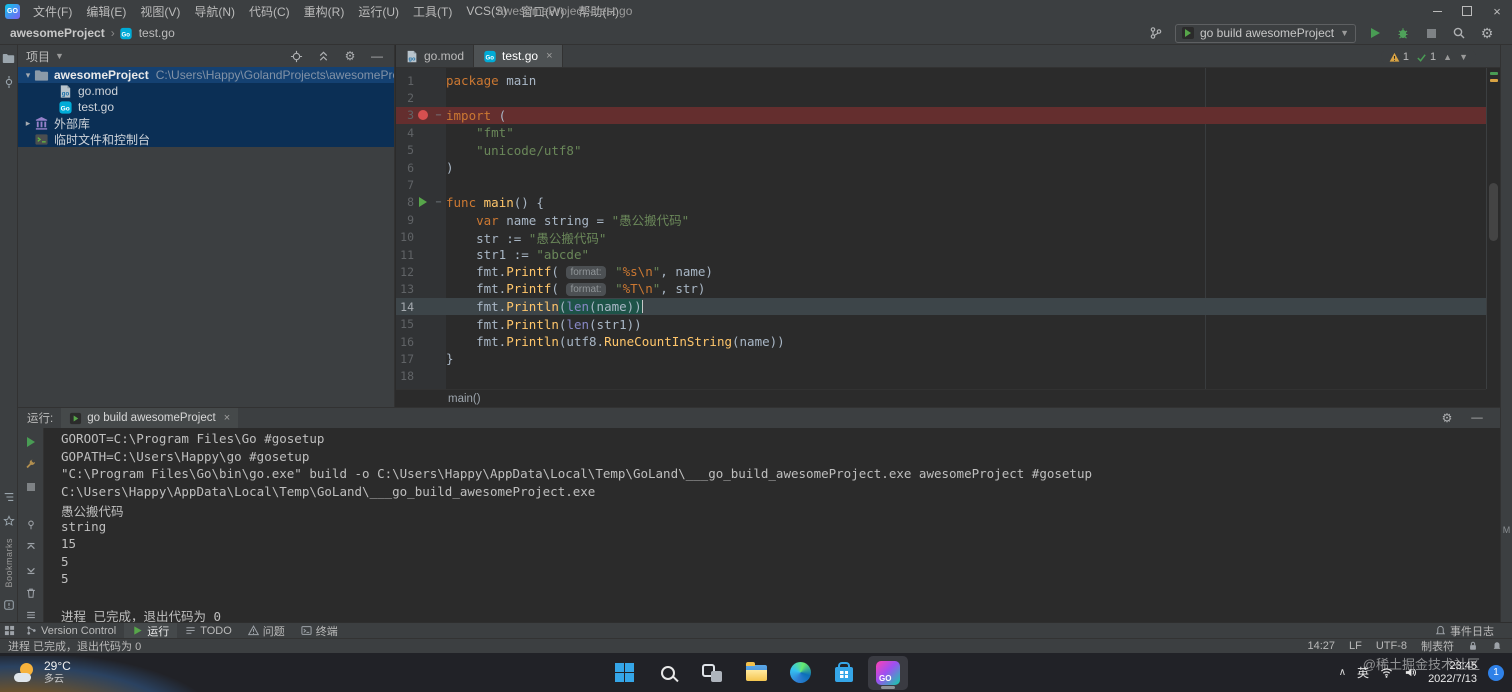 The width and height of the screenshot is (1512, 692). What do you see at coordinates (1437, 11) in the screenshot?
I see `minimize-button` at bounding box center [1437, 11].